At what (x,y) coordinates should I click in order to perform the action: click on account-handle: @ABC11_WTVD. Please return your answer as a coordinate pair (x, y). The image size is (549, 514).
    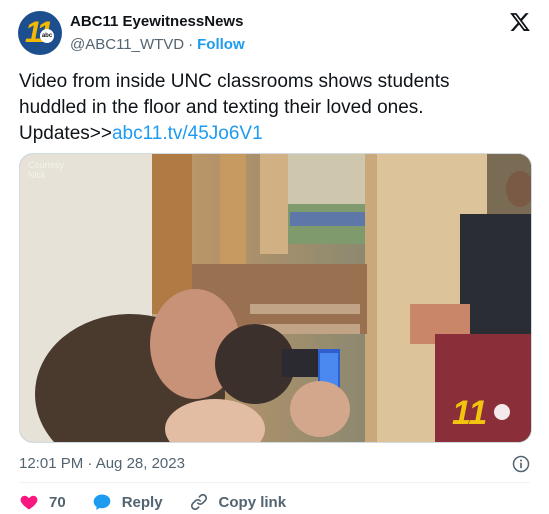
    Looking at the image, I should click on (127, 44).